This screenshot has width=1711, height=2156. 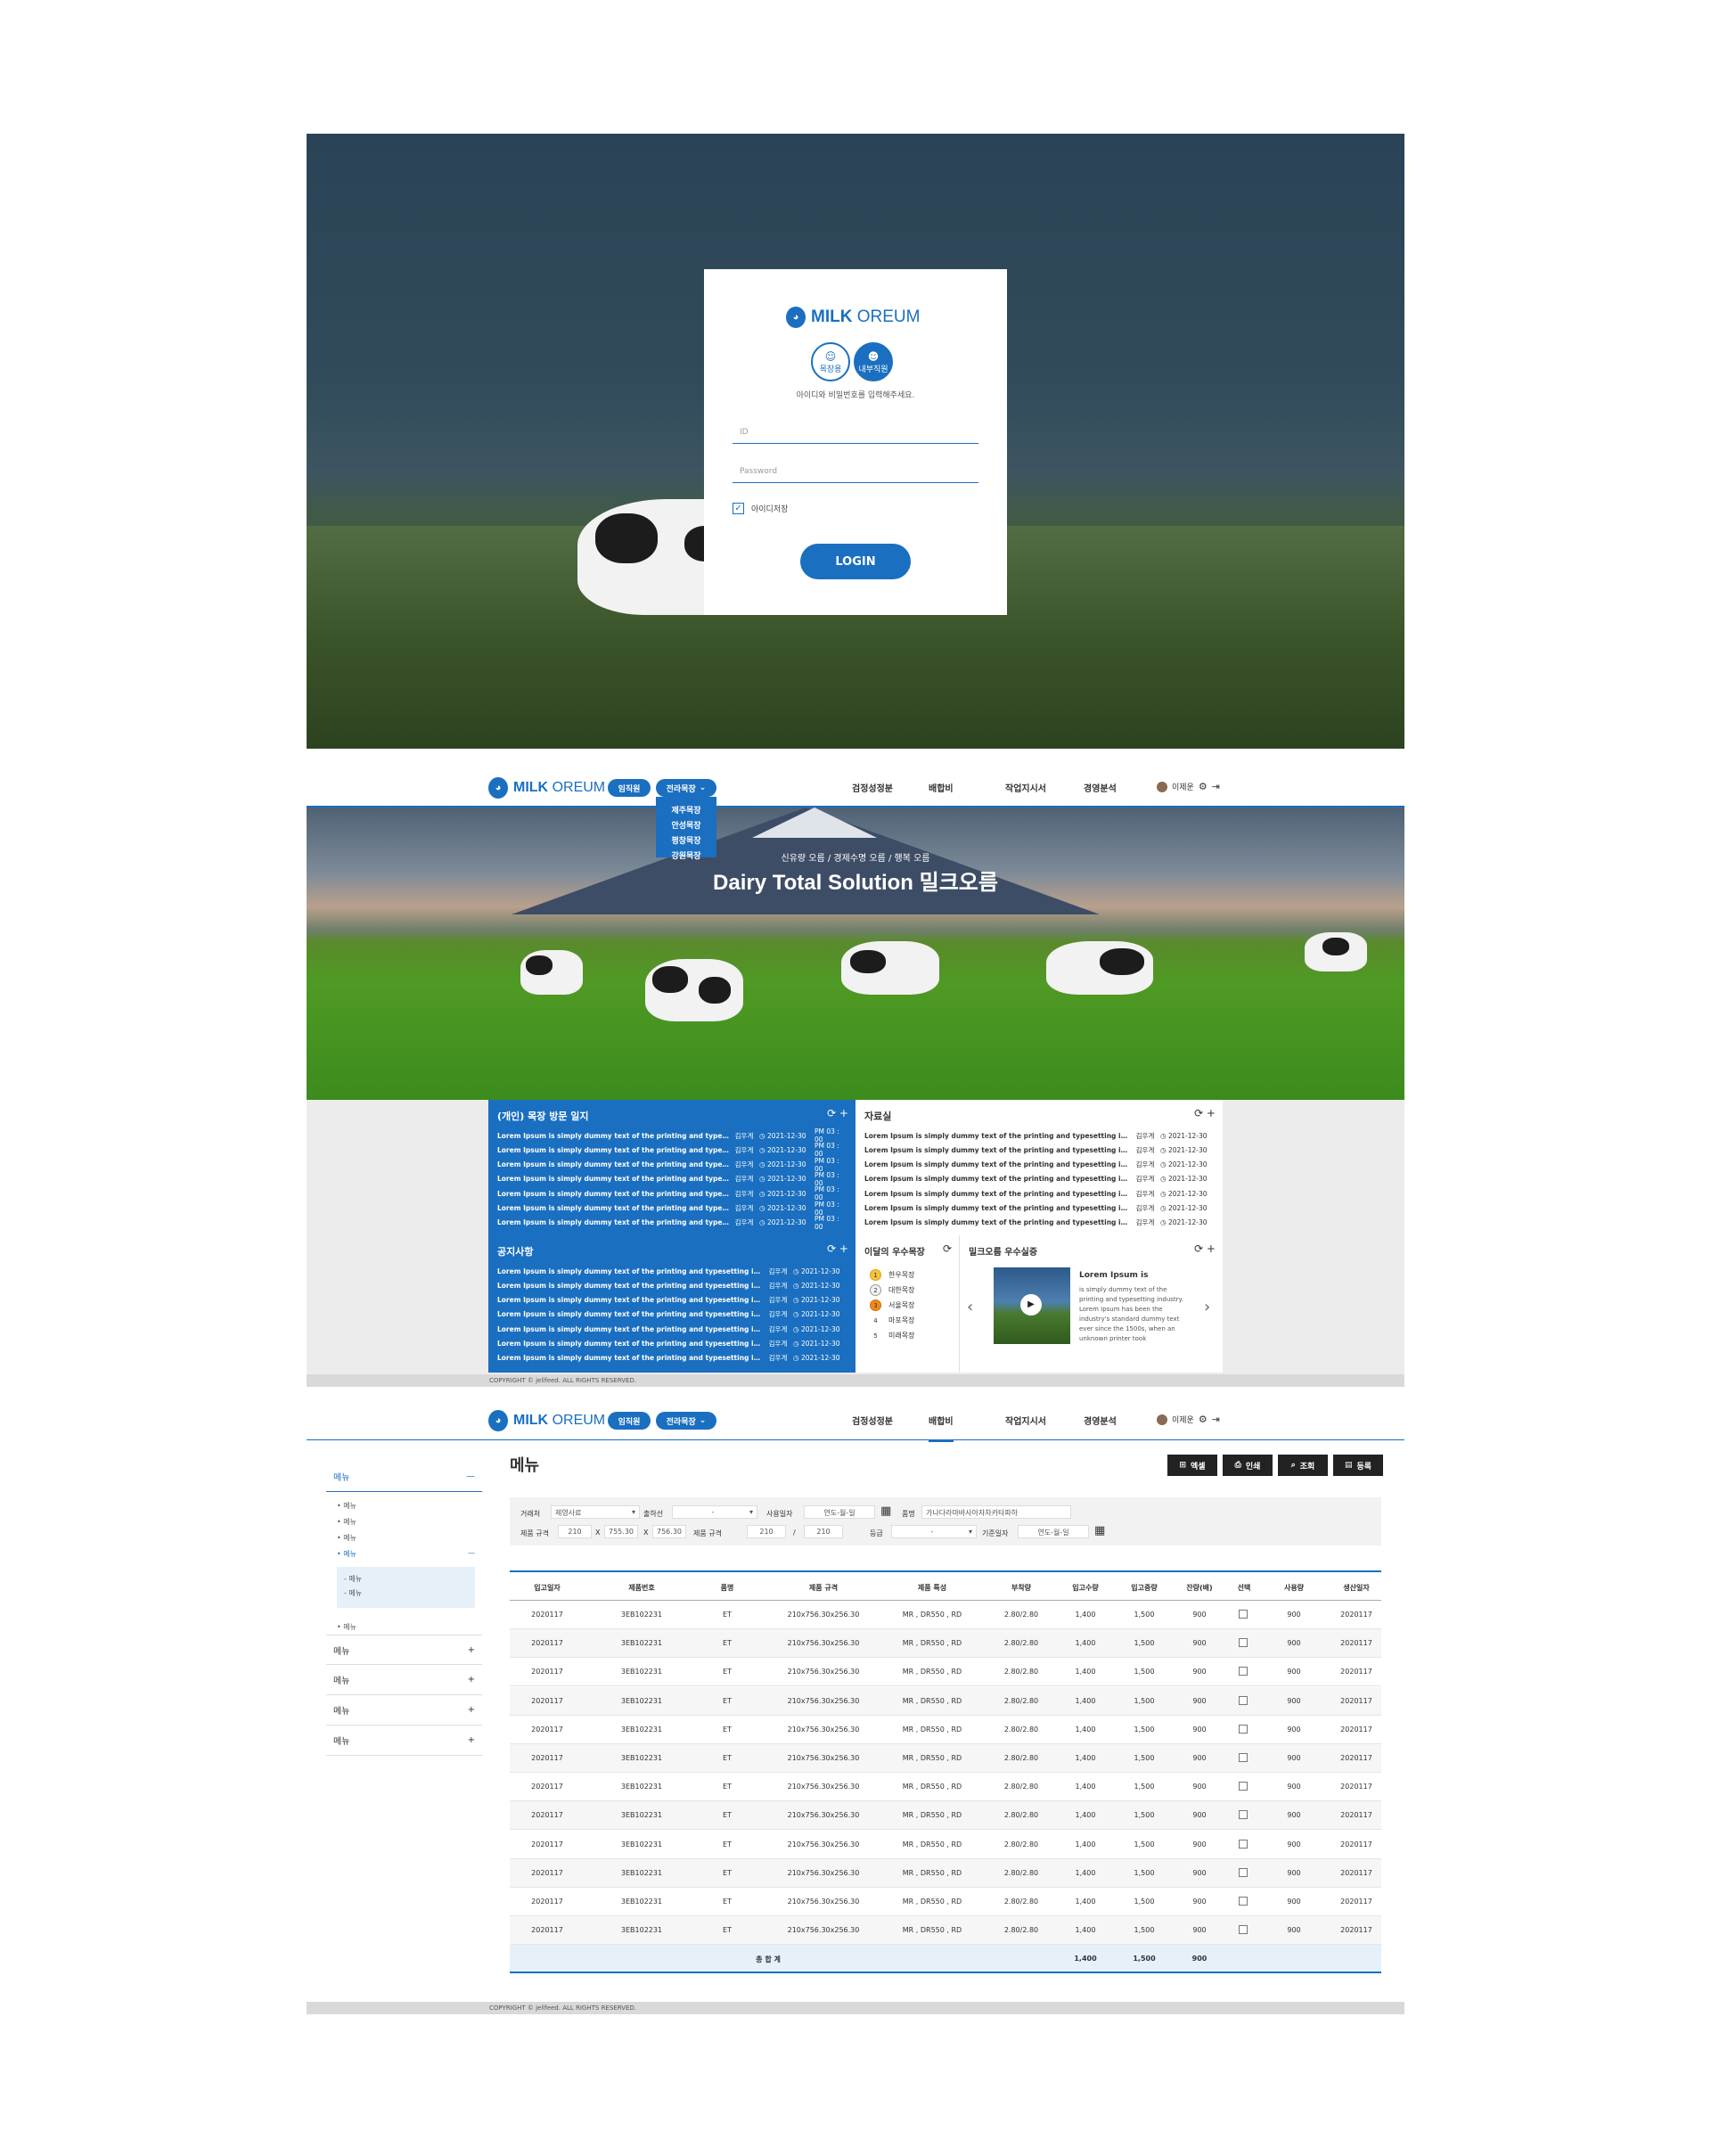 I want to click on client-select: 제영사료 ▾, so click(x=595, y=1512).